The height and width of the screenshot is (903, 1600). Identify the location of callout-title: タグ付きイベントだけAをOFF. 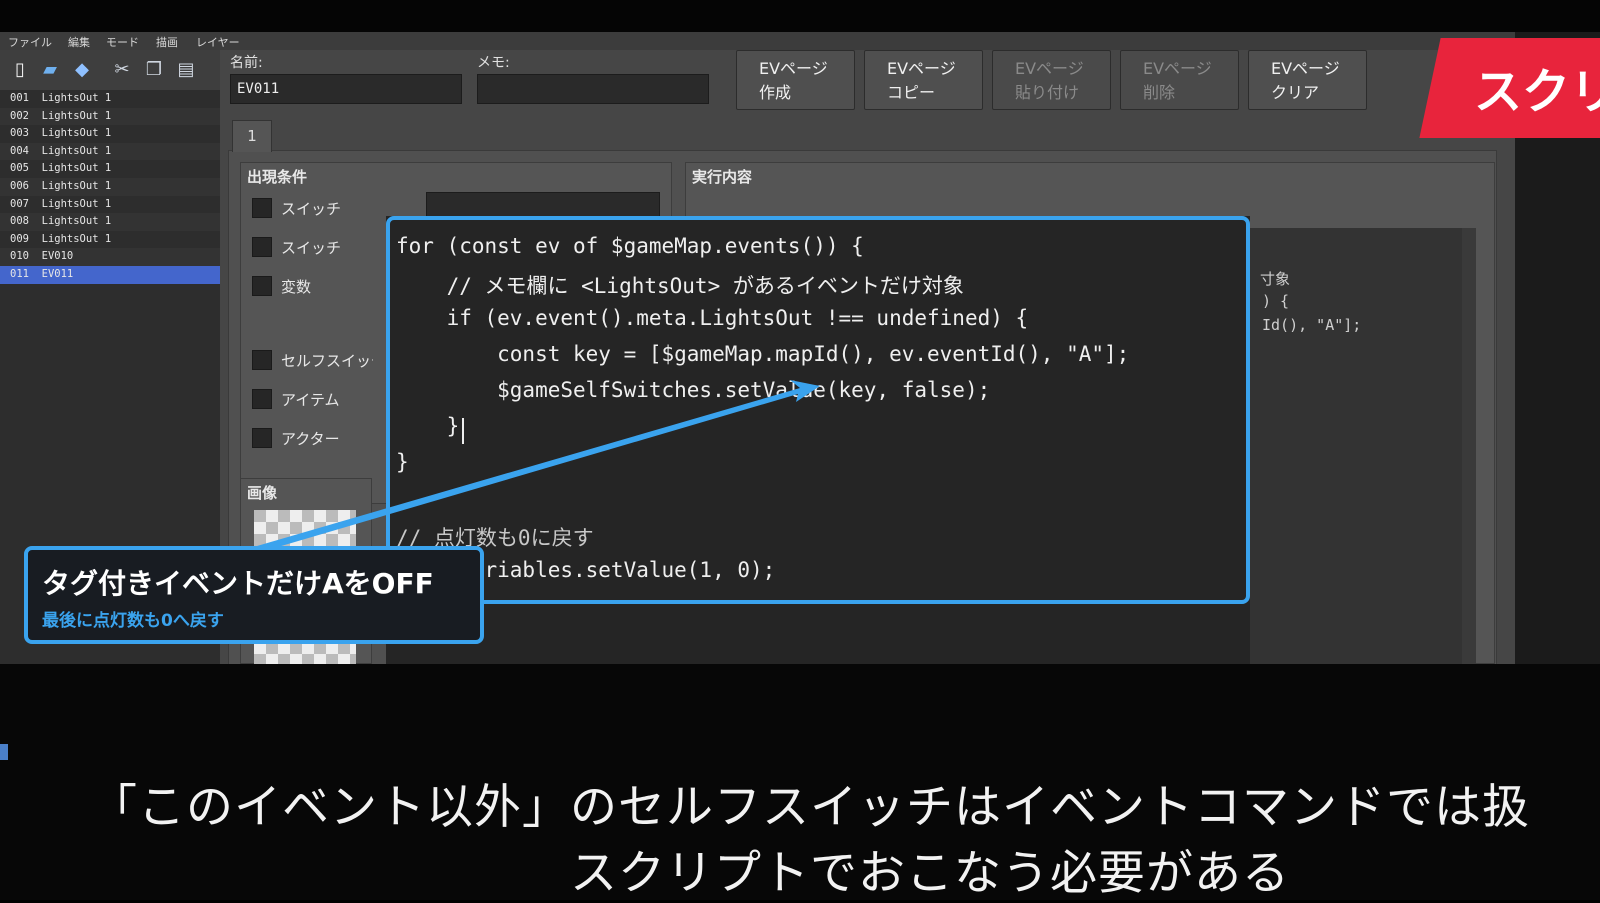
(238, 583).